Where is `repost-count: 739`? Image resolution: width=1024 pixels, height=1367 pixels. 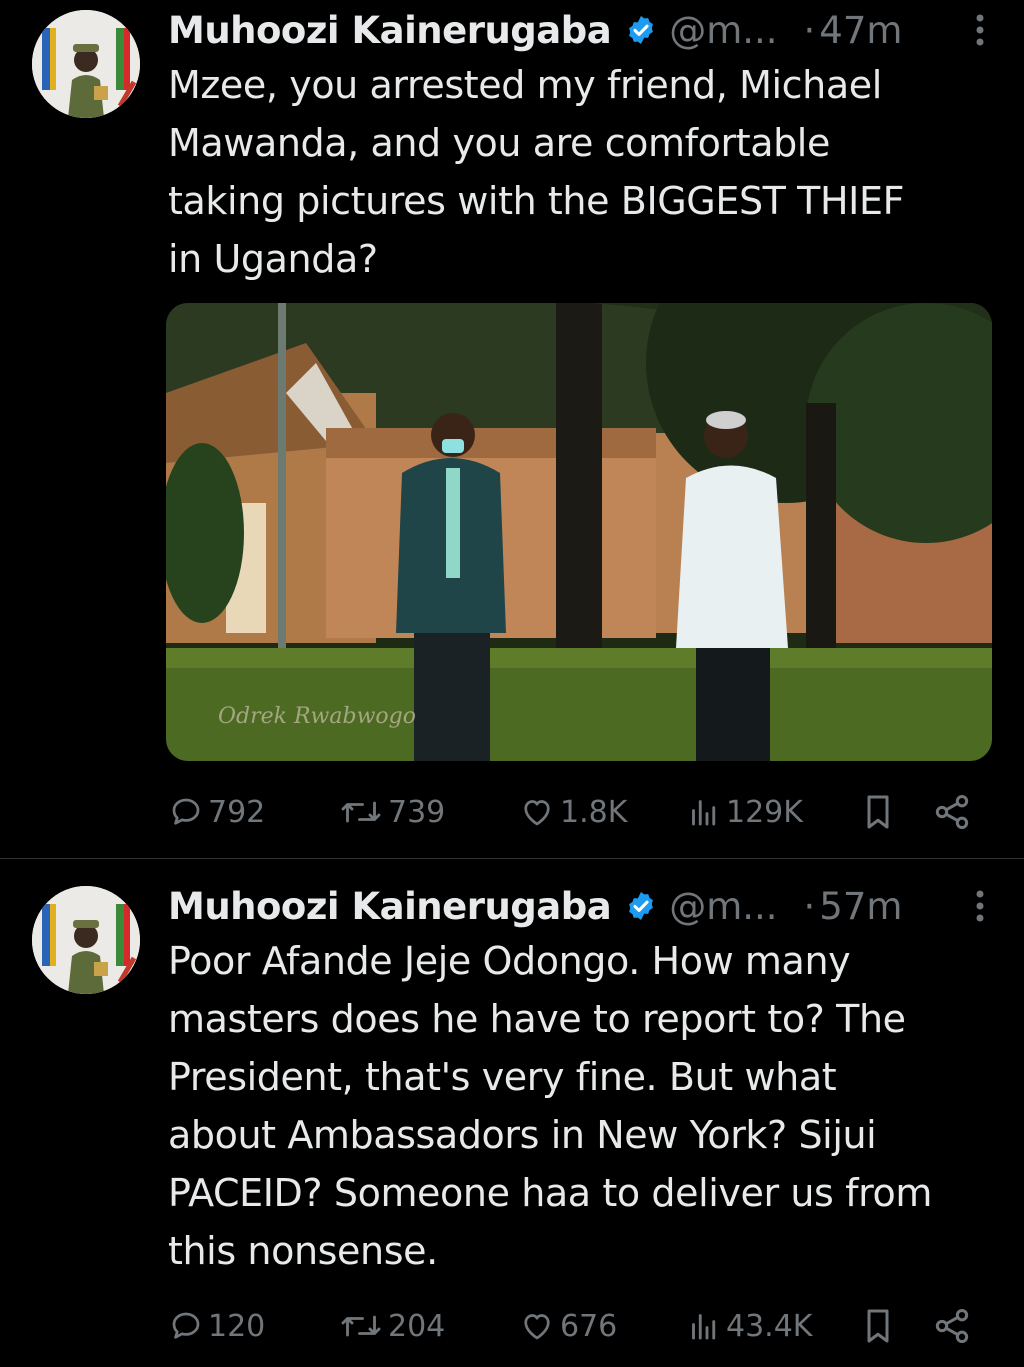
repost-count: 739 is located at coordinates (417, 812).